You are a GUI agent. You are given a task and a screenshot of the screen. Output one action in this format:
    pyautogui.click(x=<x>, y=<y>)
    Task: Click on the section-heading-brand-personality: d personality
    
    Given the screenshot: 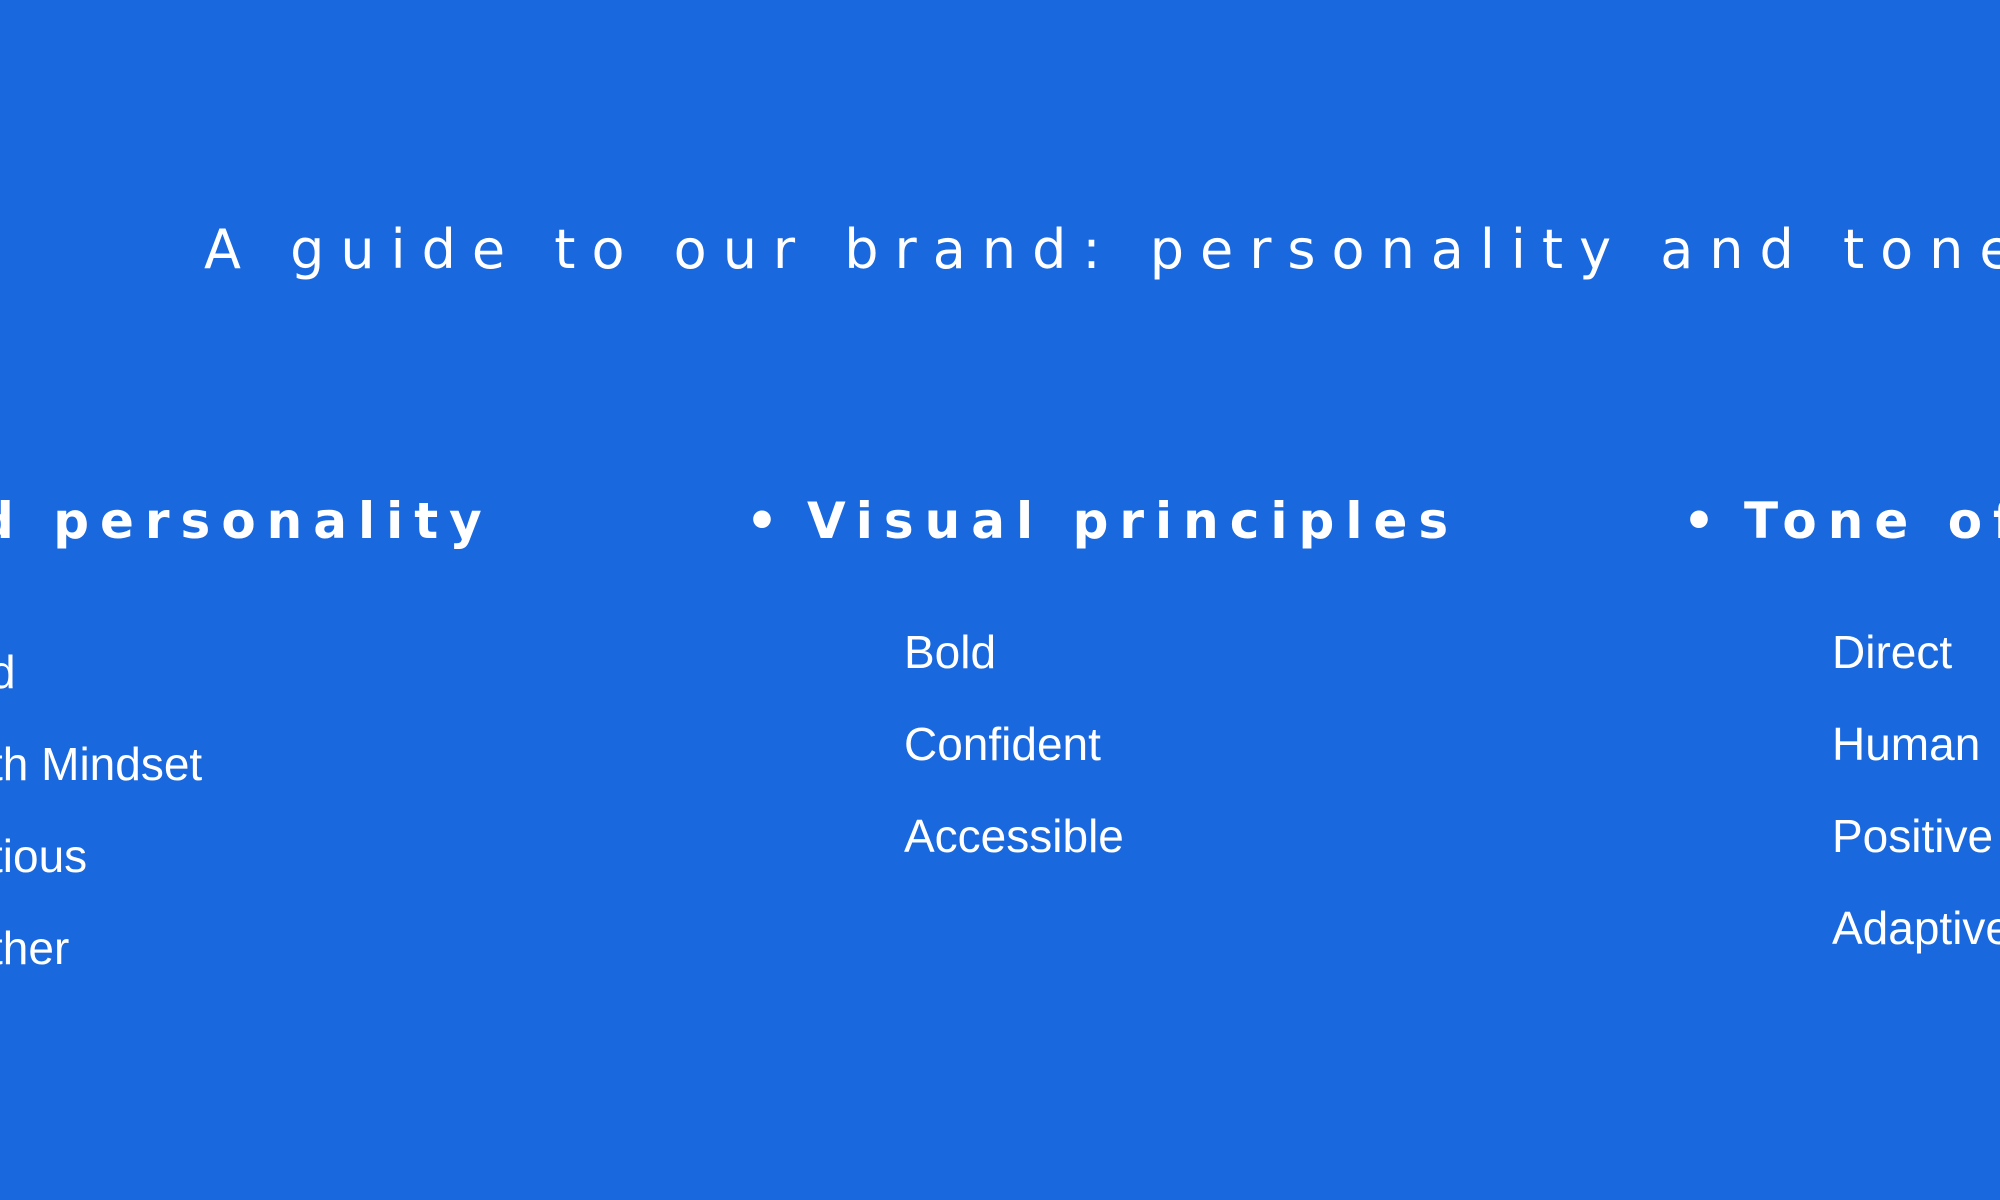 What is the action you would take?
    pyautogui.click(x=246, y=521)
    